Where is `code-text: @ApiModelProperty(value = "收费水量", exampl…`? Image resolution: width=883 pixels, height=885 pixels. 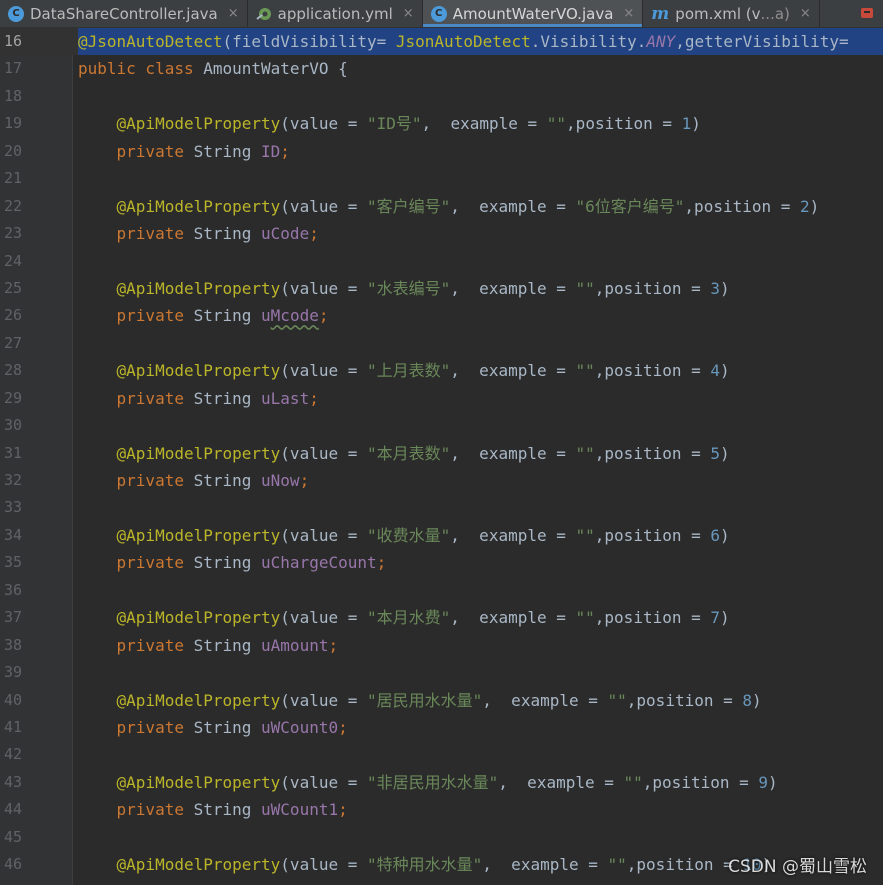
code-text: @ApiModelProperty(value = "收费水量", exampl… is located at coordinates (480, 535).